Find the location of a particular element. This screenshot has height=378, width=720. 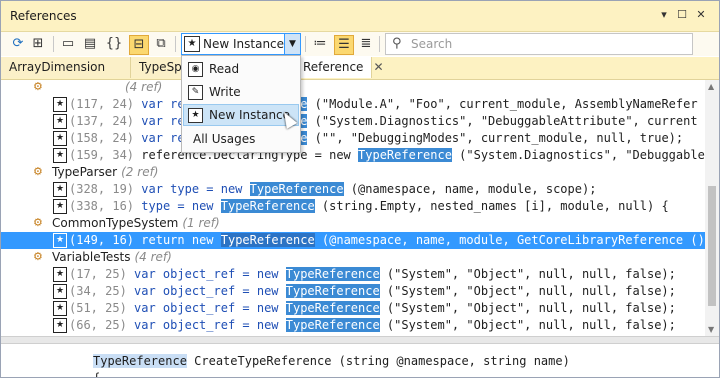

vertical-scrollbar: ▲ ▼ is located at coordinates (712, 208).